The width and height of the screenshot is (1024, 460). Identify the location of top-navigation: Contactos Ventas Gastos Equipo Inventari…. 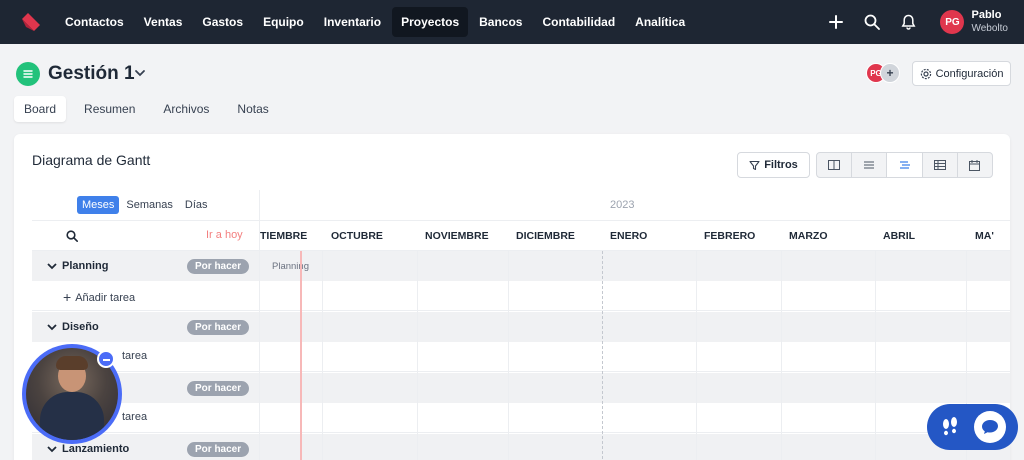
(512, 22).